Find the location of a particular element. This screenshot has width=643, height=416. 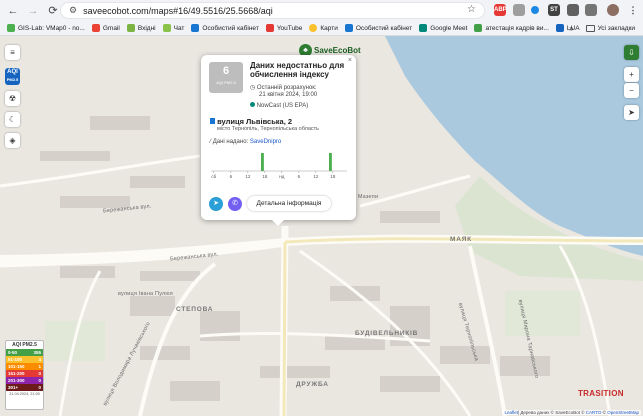

carto-link: CARTO is located at coordinates (594, 412).